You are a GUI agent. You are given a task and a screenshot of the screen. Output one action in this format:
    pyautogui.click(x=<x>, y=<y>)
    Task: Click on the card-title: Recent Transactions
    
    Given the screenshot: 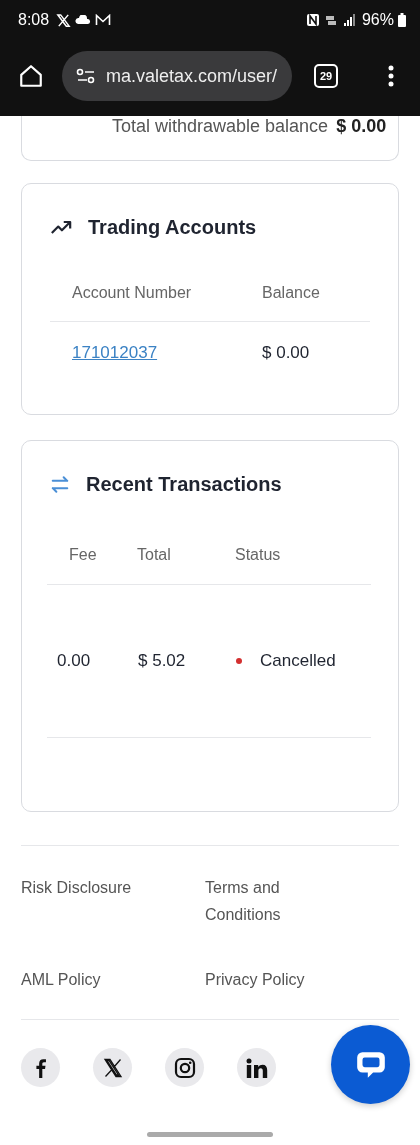 What is the action you would take?
    pyautogui.click(x=184, y=484)
    